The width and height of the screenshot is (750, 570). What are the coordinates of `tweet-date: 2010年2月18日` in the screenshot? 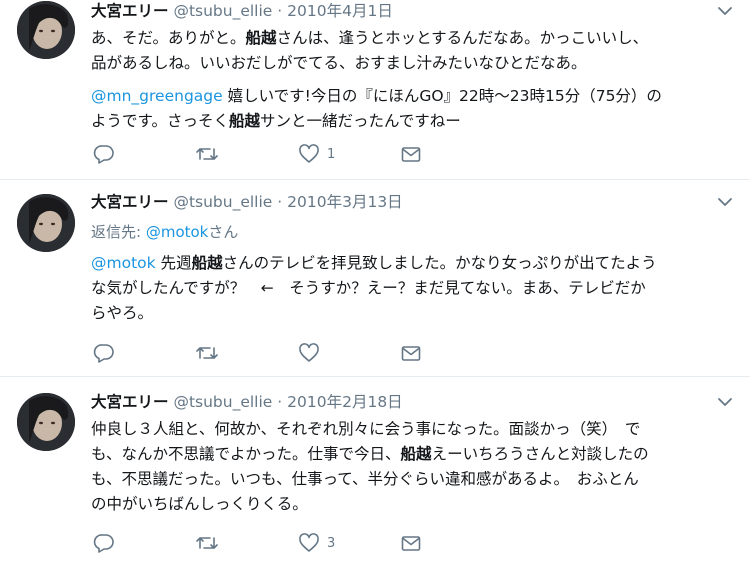 It's located at (345, 402).